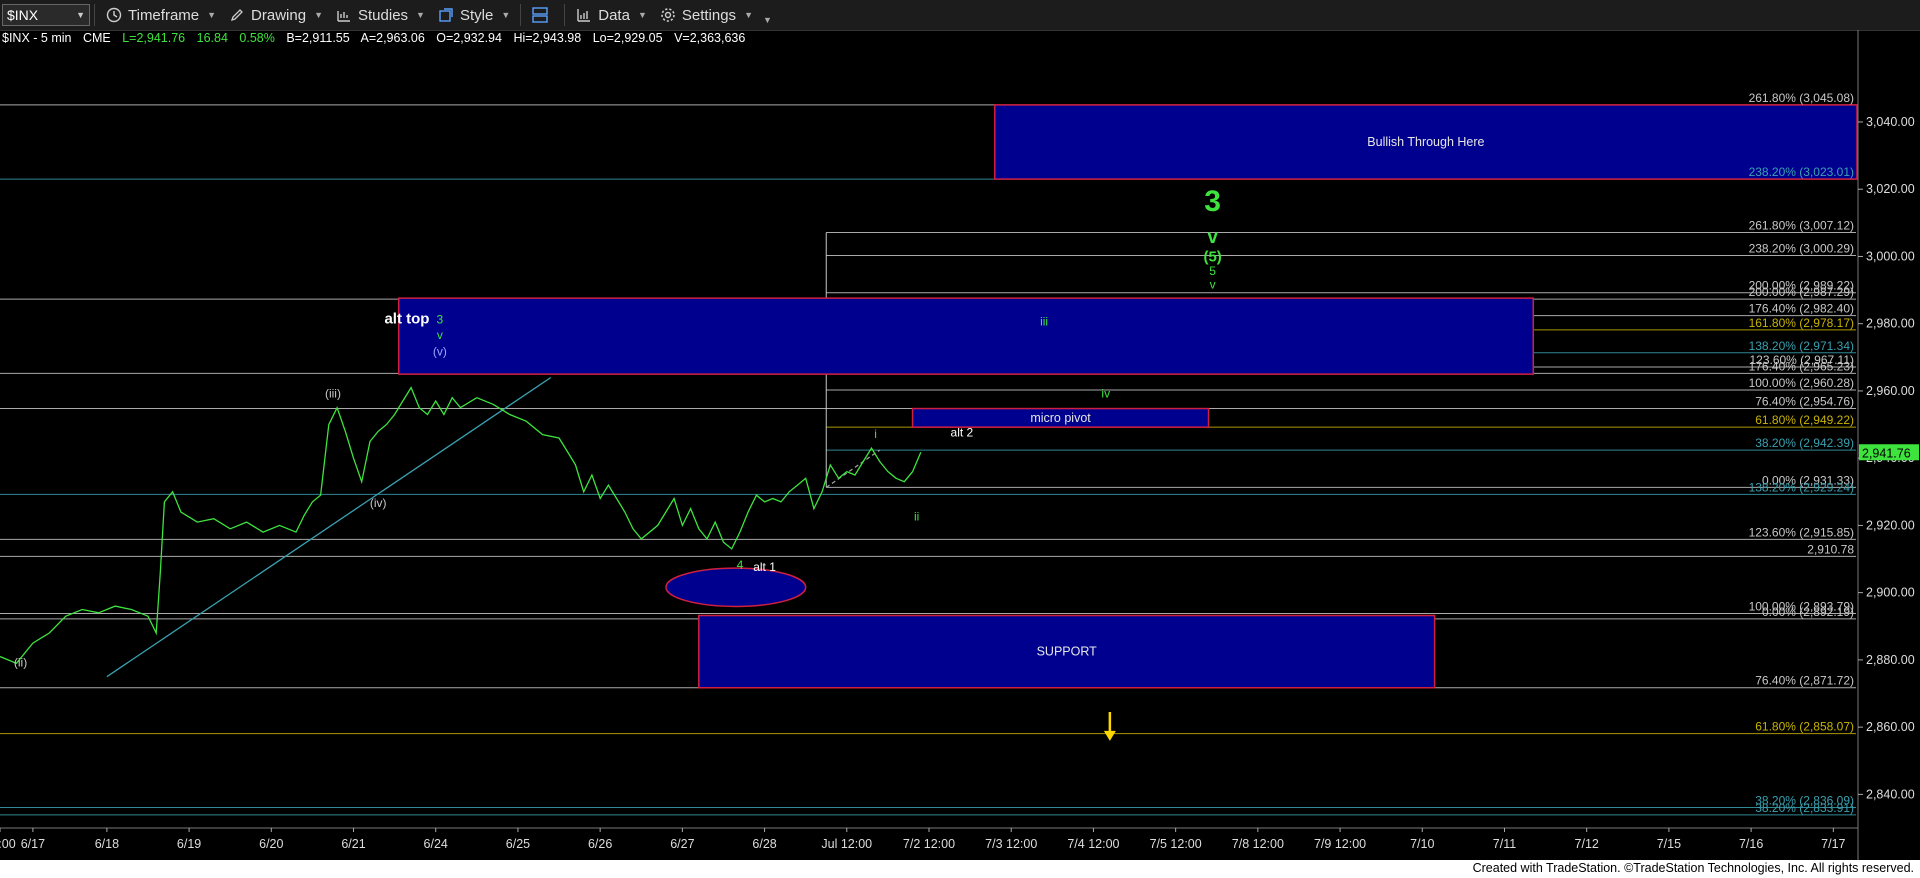 The width and height of the screenshot is (1920, 878). What do you see at coordinates (1801, 366) in the screenshot?
I see `fib-level-label: 176.40% (2,965.23)` at bounding box center [1801, 366].